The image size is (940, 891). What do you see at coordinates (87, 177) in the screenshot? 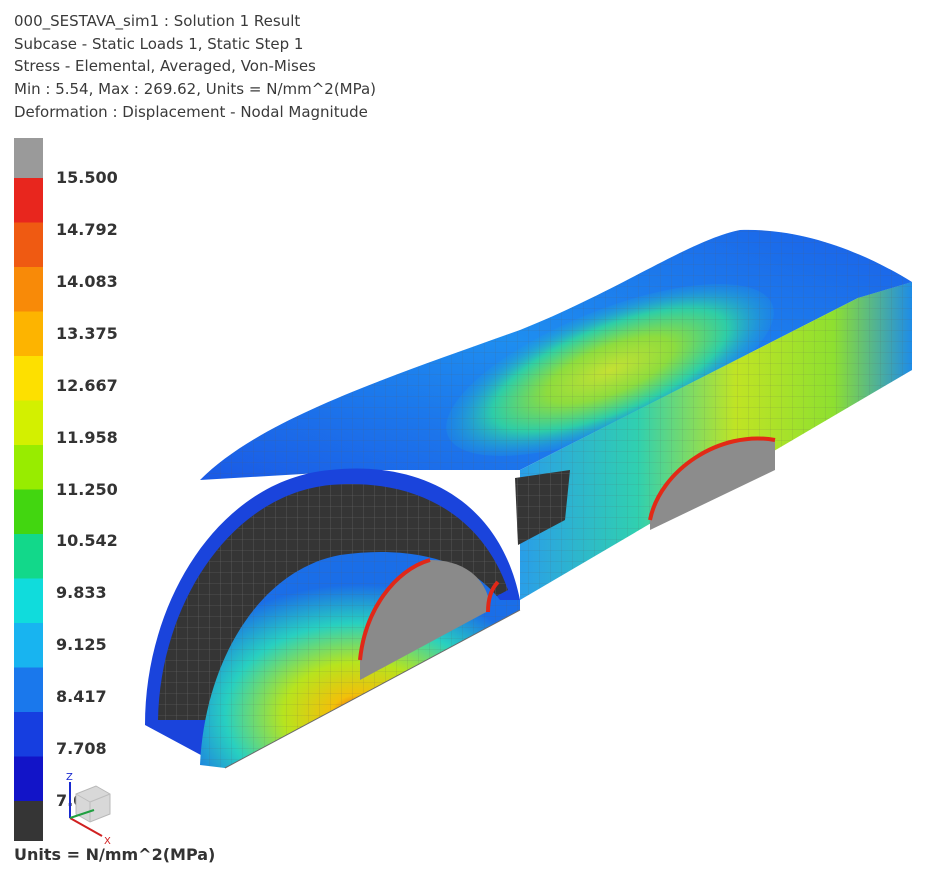
I see `legend-label: 15.500` at bounding box center [87, 177].